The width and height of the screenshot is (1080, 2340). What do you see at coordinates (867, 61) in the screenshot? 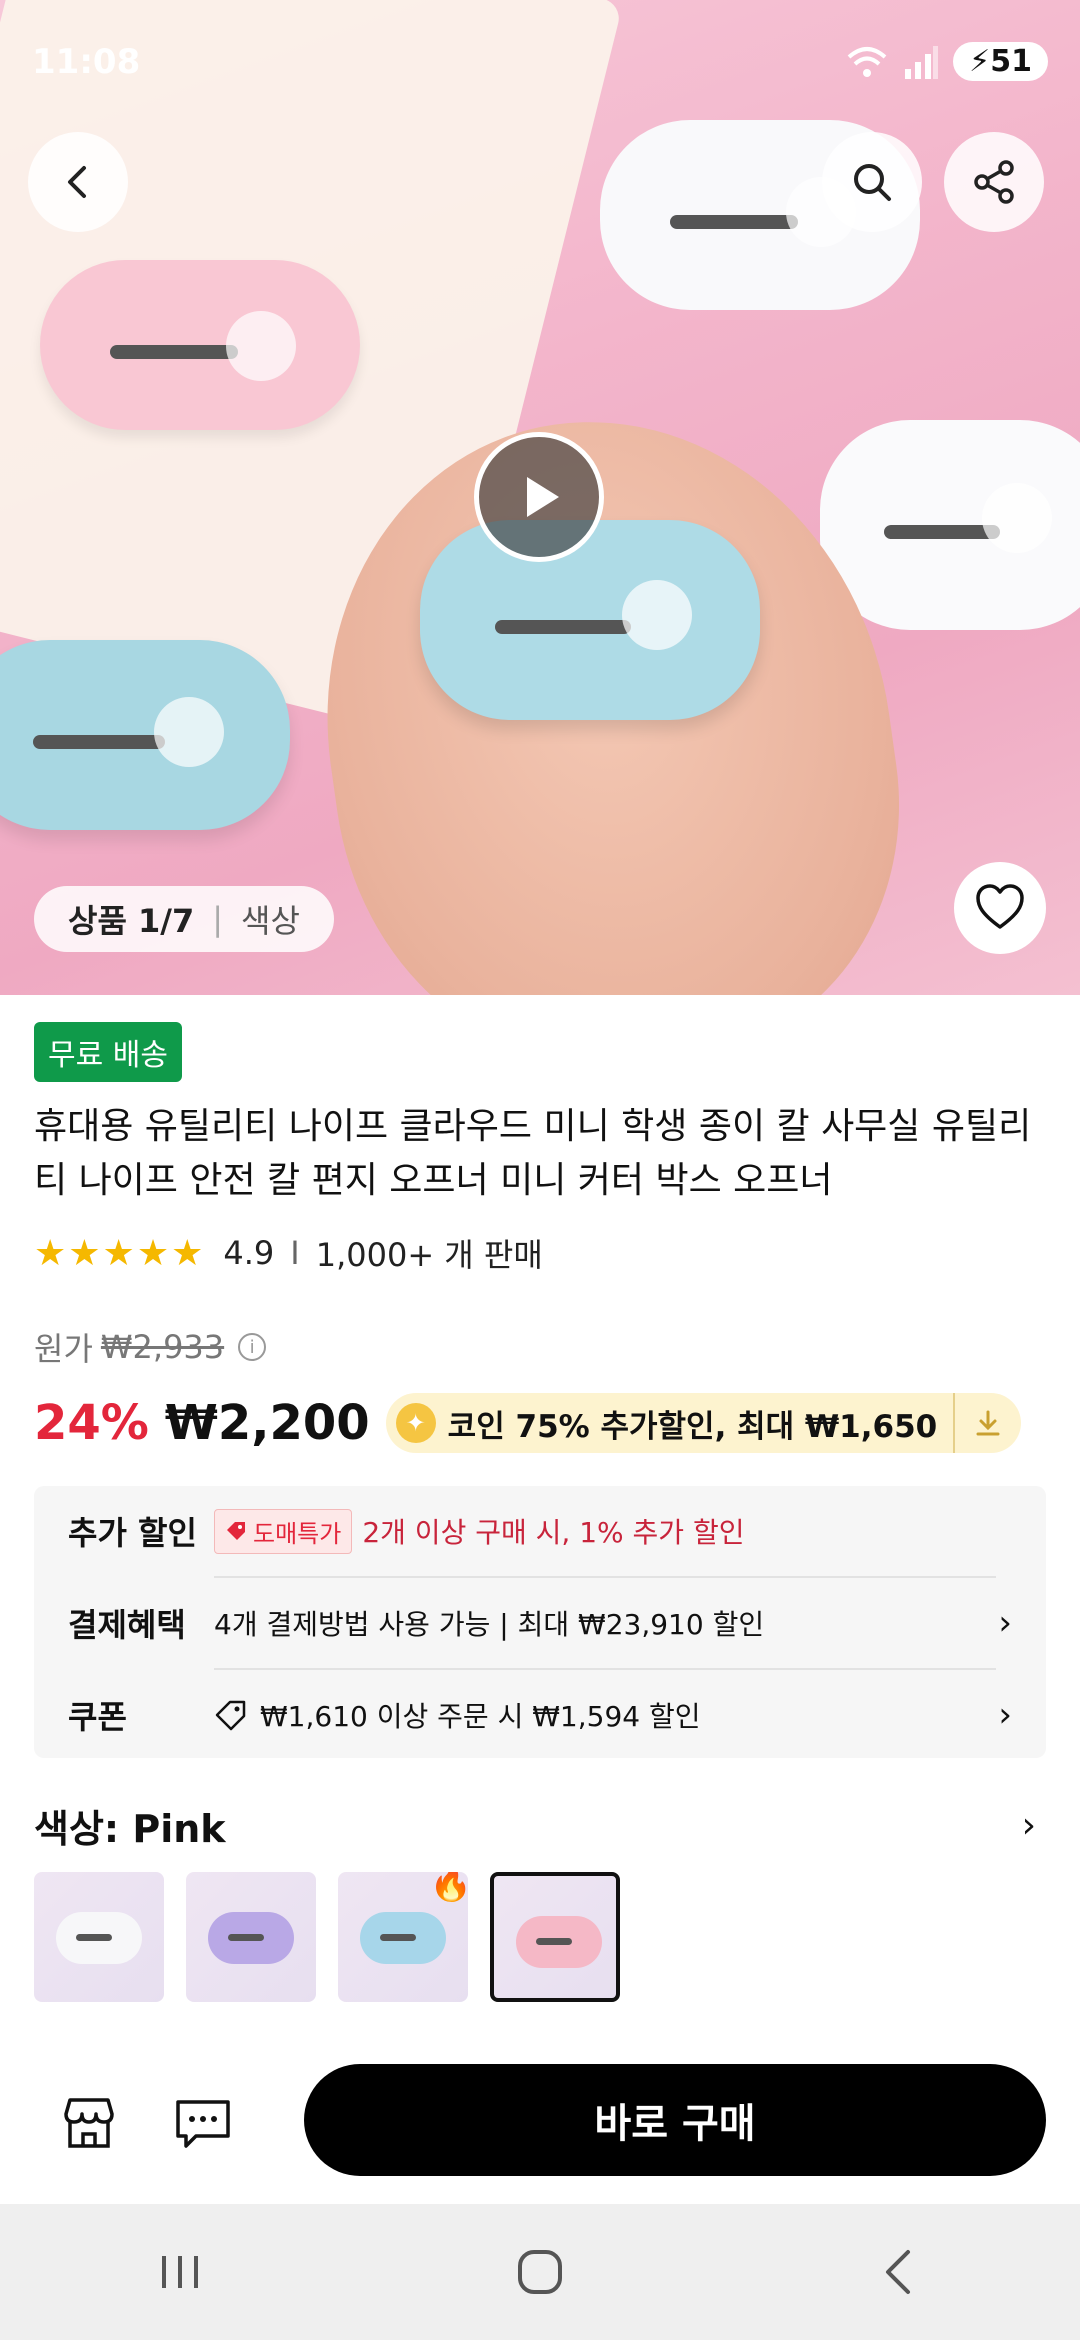
I see `wifi-icon` at bounding box center [867, 61].